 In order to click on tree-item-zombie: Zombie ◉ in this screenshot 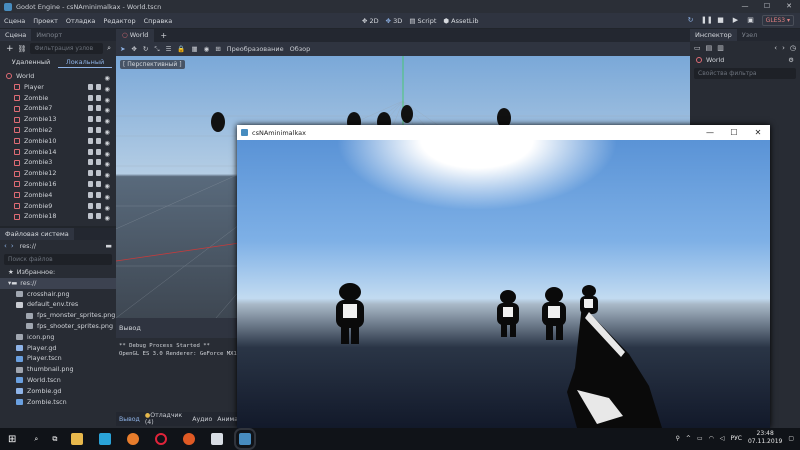, I will do `click(58, 98)`.